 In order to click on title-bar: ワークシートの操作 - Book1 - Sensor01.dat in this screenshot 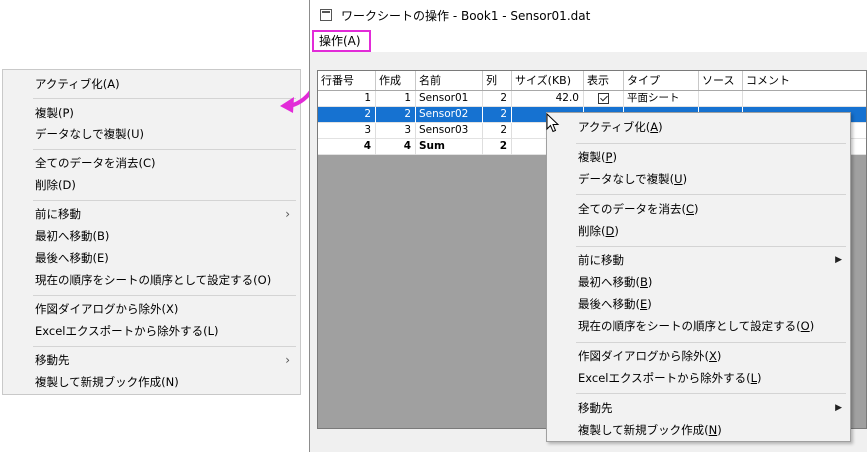, I will do `click(588, 15)`.